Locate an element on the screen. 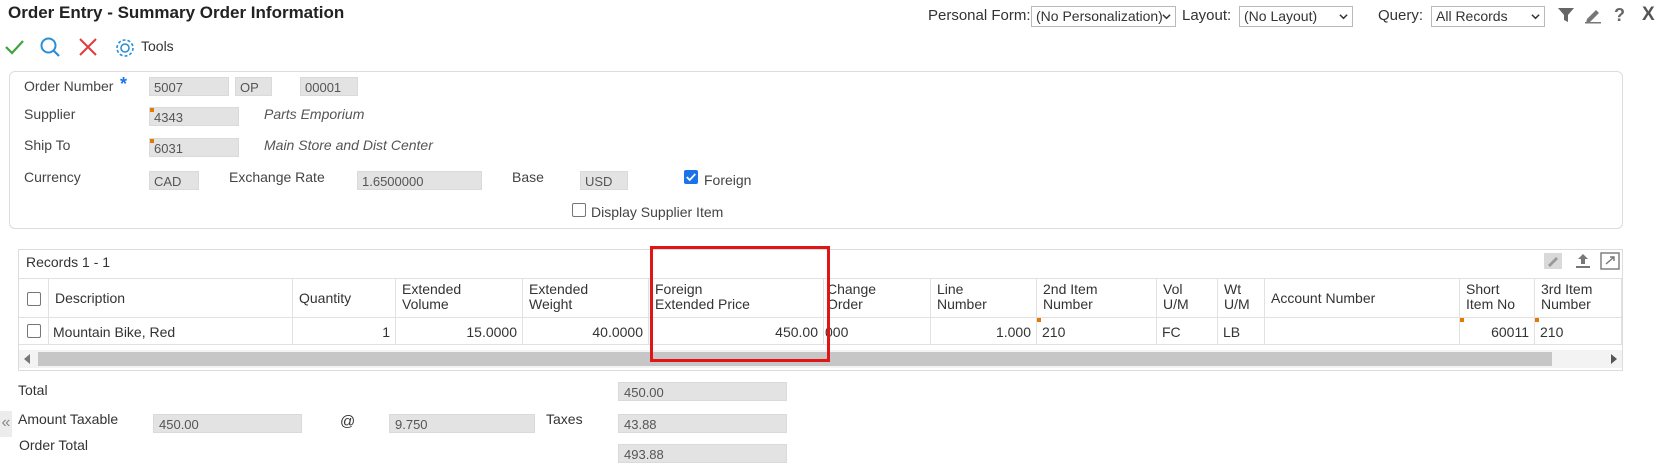 This screenshot has height=469, width=1665. supplier-name: Parts Emporium is located at coordinates (314, 114).